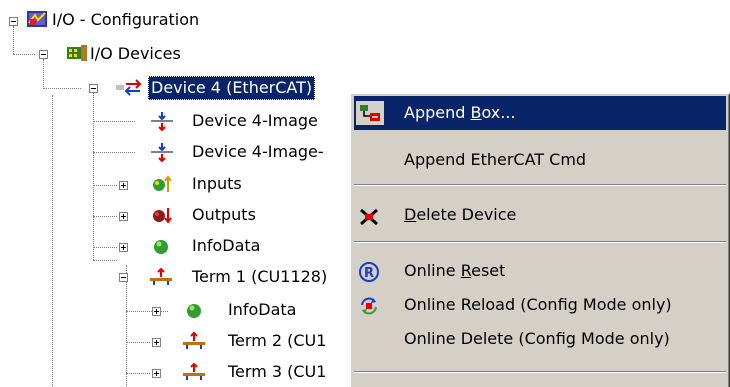 The height and width of the screenshot is (387, 730). I want to click on tree-node-io-devices: I/O Devices, so click(135, 54).